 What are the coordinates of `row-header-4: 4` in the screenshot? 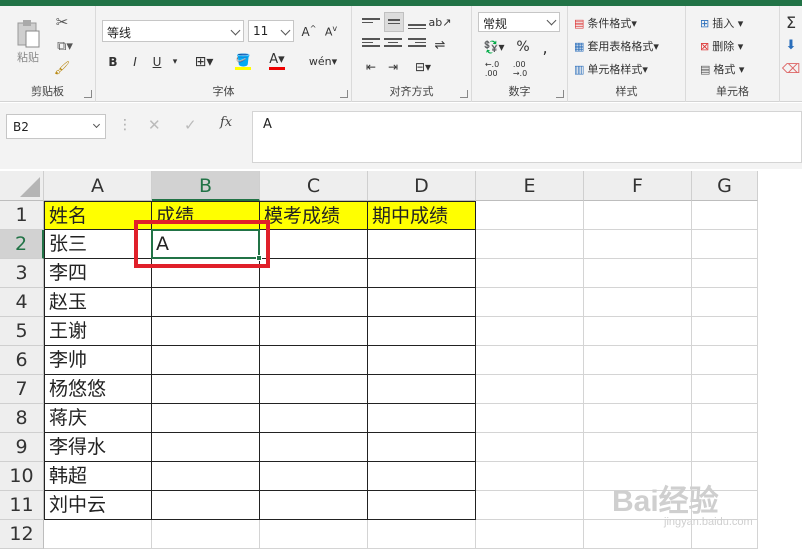 It's located at (22, 302).